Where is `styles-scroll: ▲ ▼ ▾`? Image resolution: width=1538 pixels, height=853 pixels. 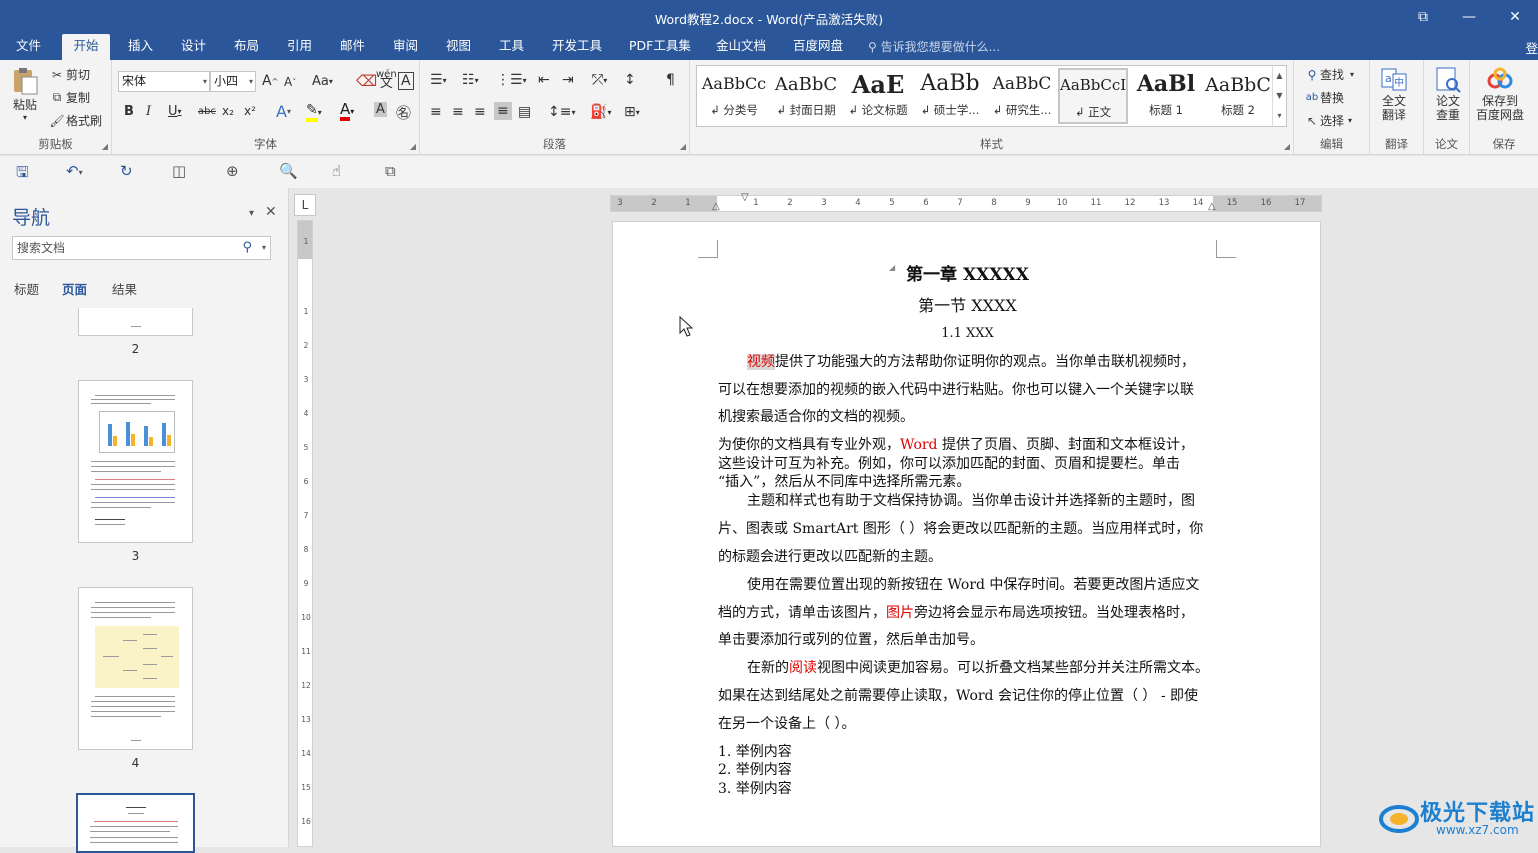 styles-scroll: ▲ ▼ ▾ is located at coordinates (1279, 96).